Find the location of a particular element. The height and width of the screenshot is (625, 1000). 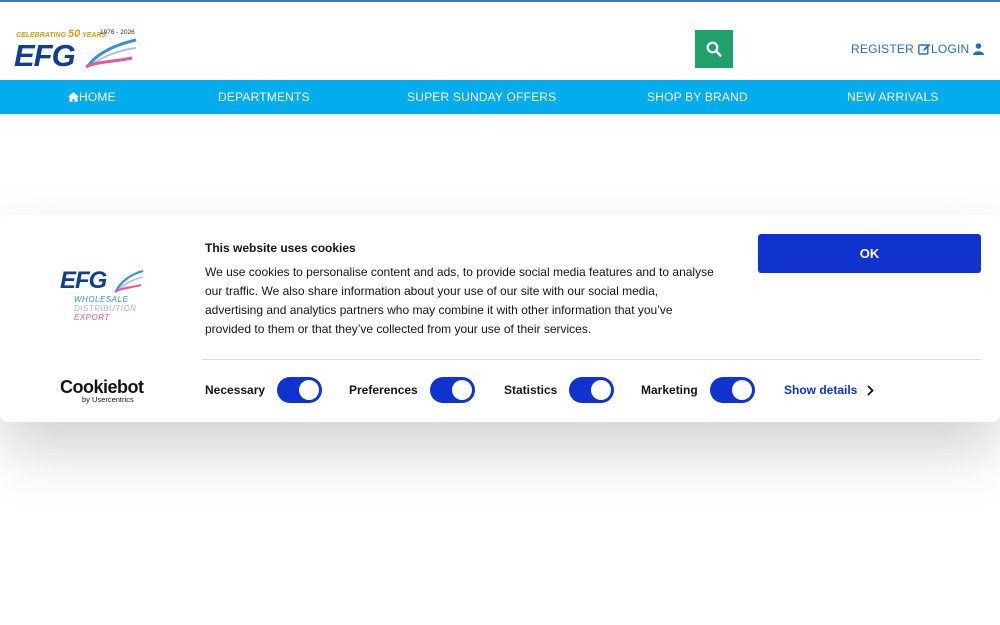

toggle-group-statistics: Statistics is located at coordinates (559, 390).